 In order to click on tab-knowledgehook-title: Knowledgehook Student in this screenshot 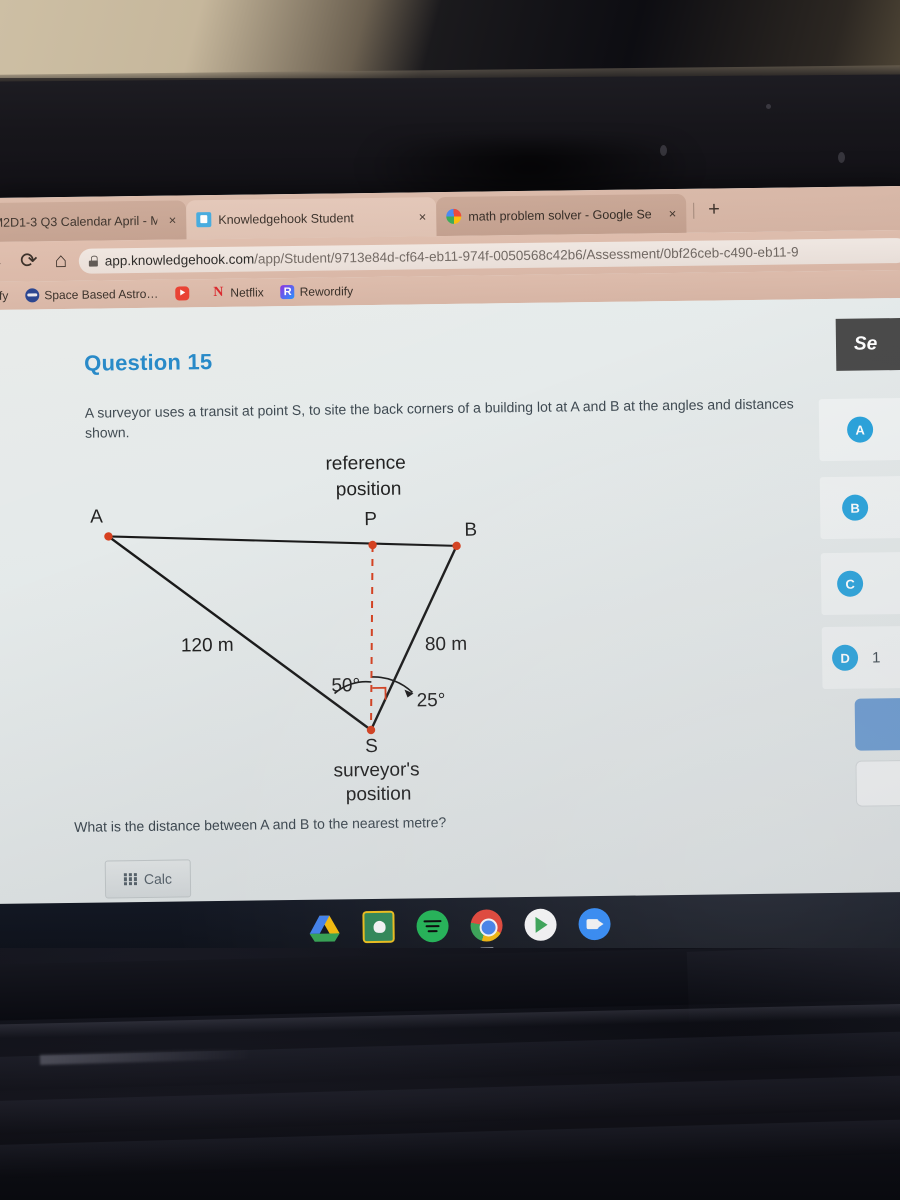, I will do `click(286, 218)`.